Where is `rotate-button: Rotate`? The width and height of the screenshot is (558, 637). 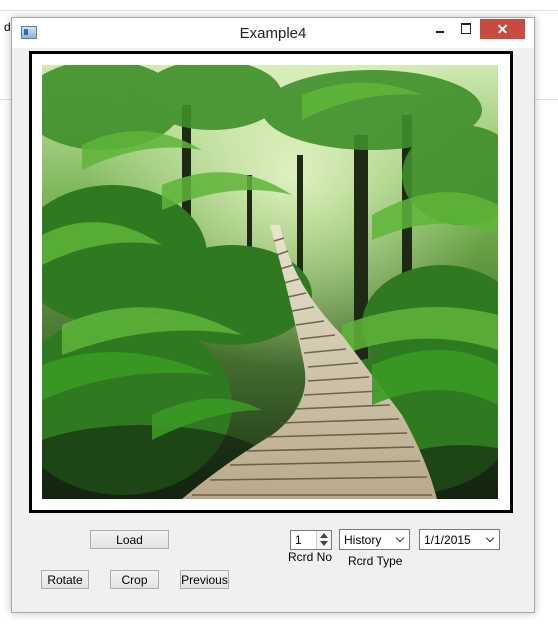
rotate-button: Rotate is located at coordinates (65, 579).